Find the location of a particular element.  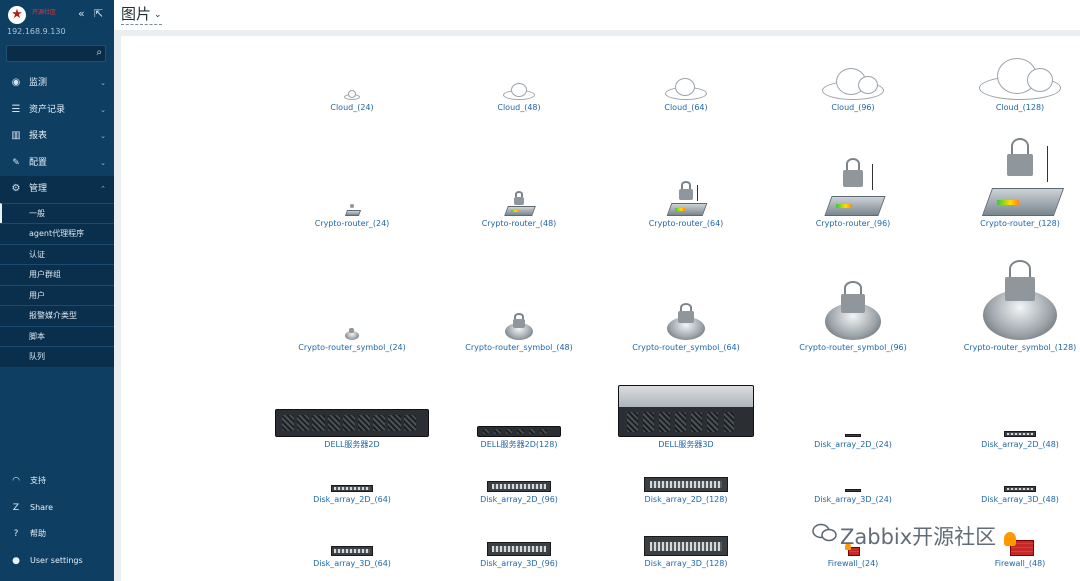

submenu-item-proxies: agent代理程序 is located at coordinates (57, 233).